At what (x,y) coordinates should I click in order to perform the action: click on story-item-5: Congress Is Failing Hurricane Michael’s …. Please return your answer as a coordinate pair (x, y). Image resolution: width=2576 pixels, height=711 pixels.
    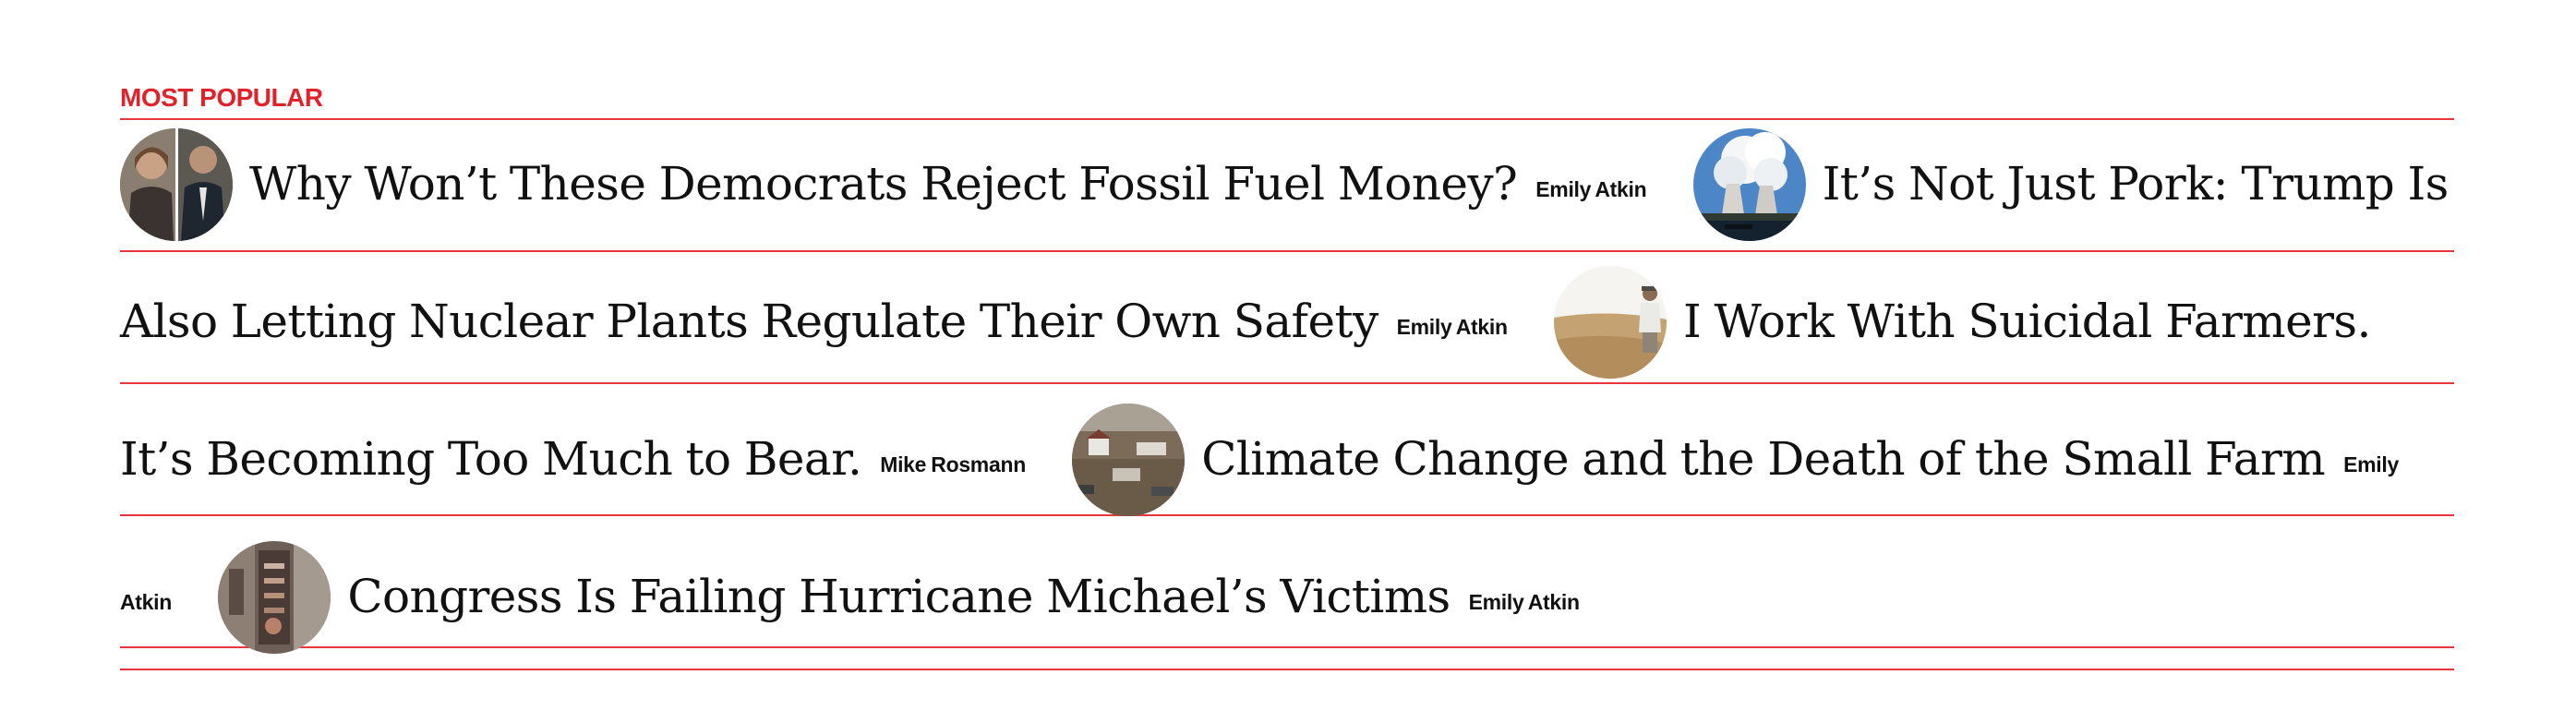
    Looking at the image, I should click on (899, 598).